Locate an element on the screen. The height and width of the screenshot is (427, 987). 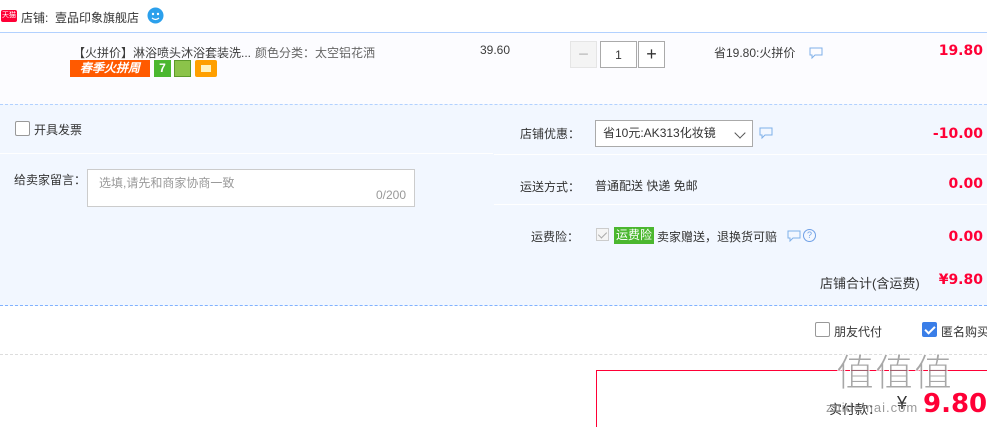
invoice-checkbox is located at coordinates (22, 128).